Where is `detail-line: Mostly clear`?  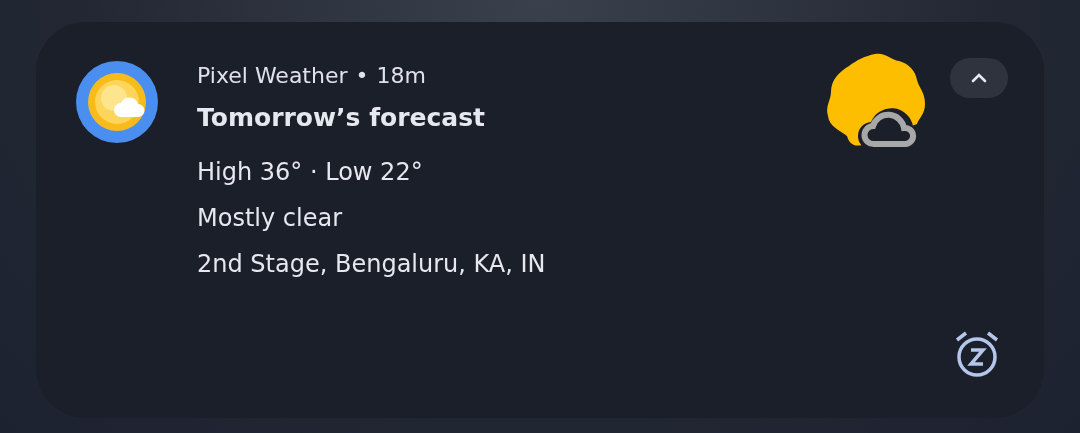
detail-line: Mostly clear is located at coordinates (270, 218).